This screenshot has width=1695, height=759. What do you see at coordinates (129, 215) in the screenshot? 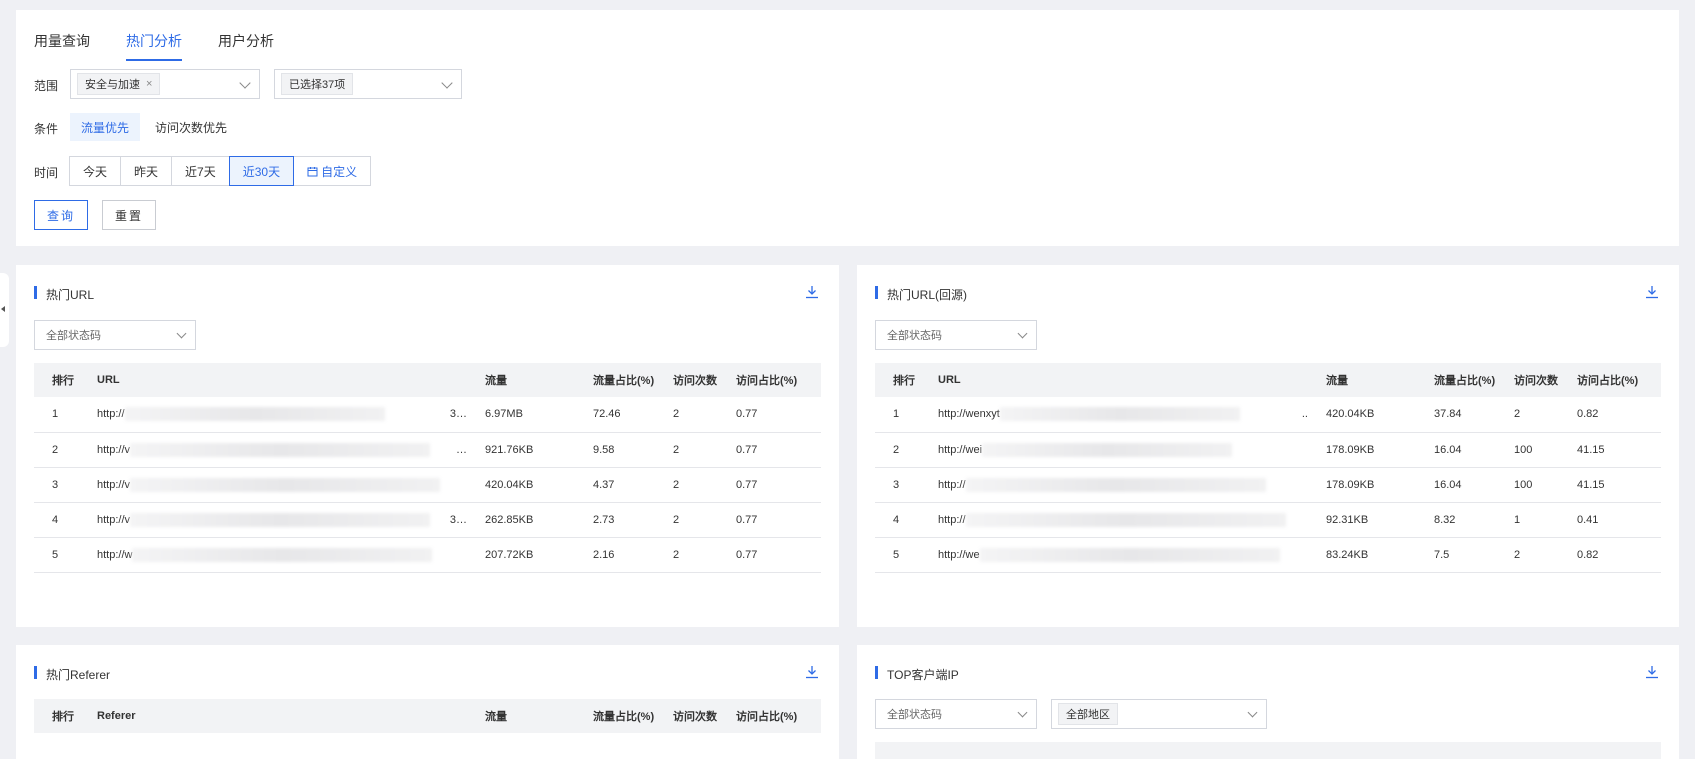
I see `reset-button: 重置` at bounding box center [129, 215].